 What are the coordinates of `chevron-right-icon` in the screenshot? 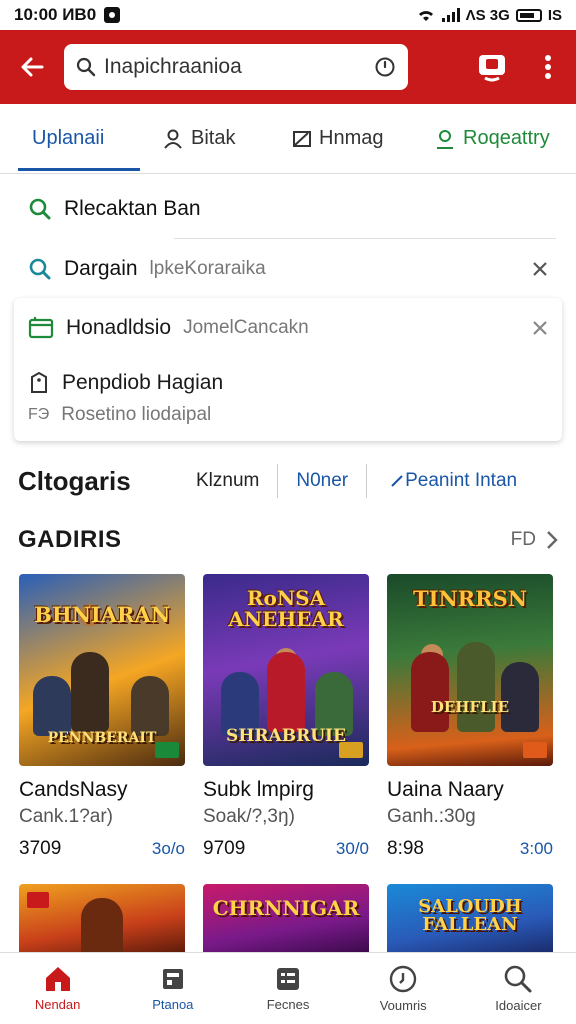 It's located at (552, 540).